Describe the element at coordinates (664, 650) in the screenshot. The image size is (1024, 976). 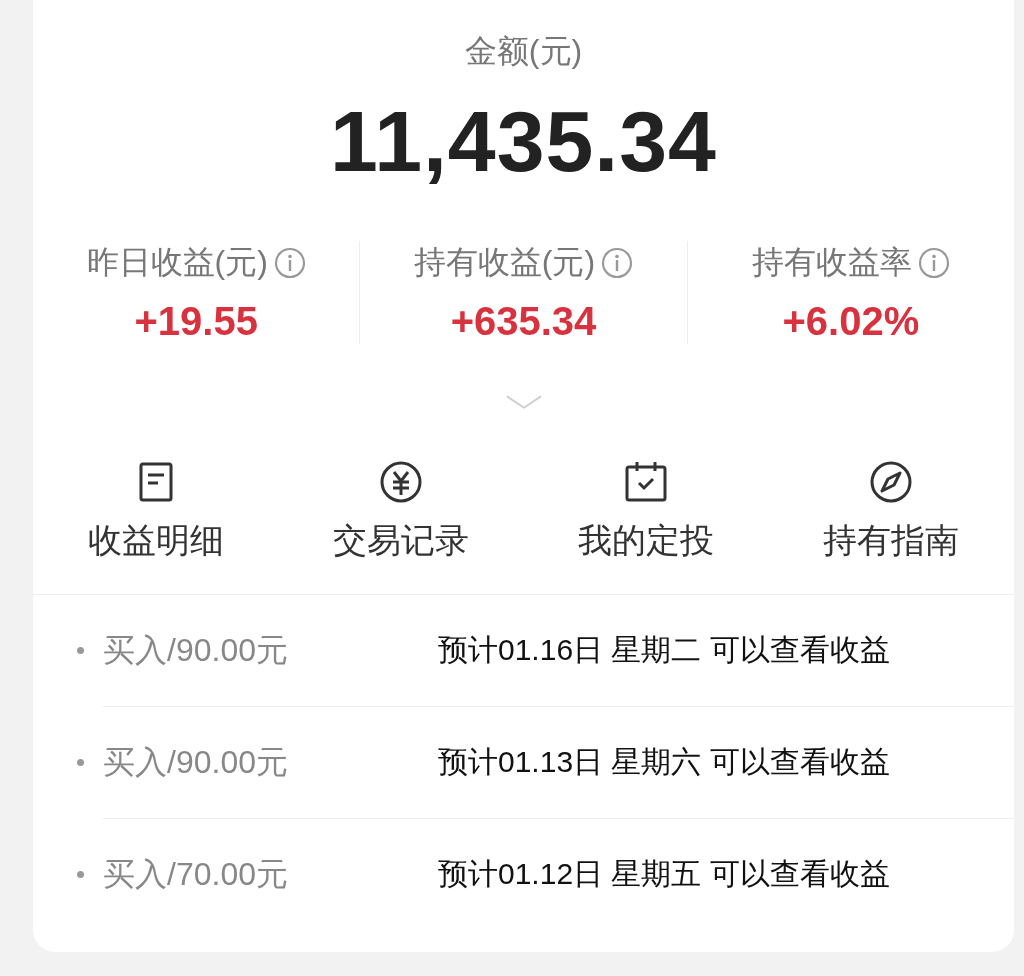
I see `record-note: 预计01.16日 星期二 可以查看收益` at that location.